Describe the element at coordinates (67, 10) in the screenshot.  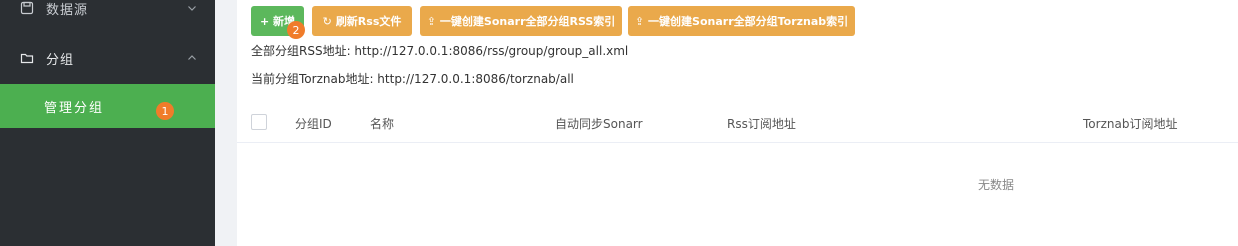
I see `sidebar-item-label: 数据源` at that location.